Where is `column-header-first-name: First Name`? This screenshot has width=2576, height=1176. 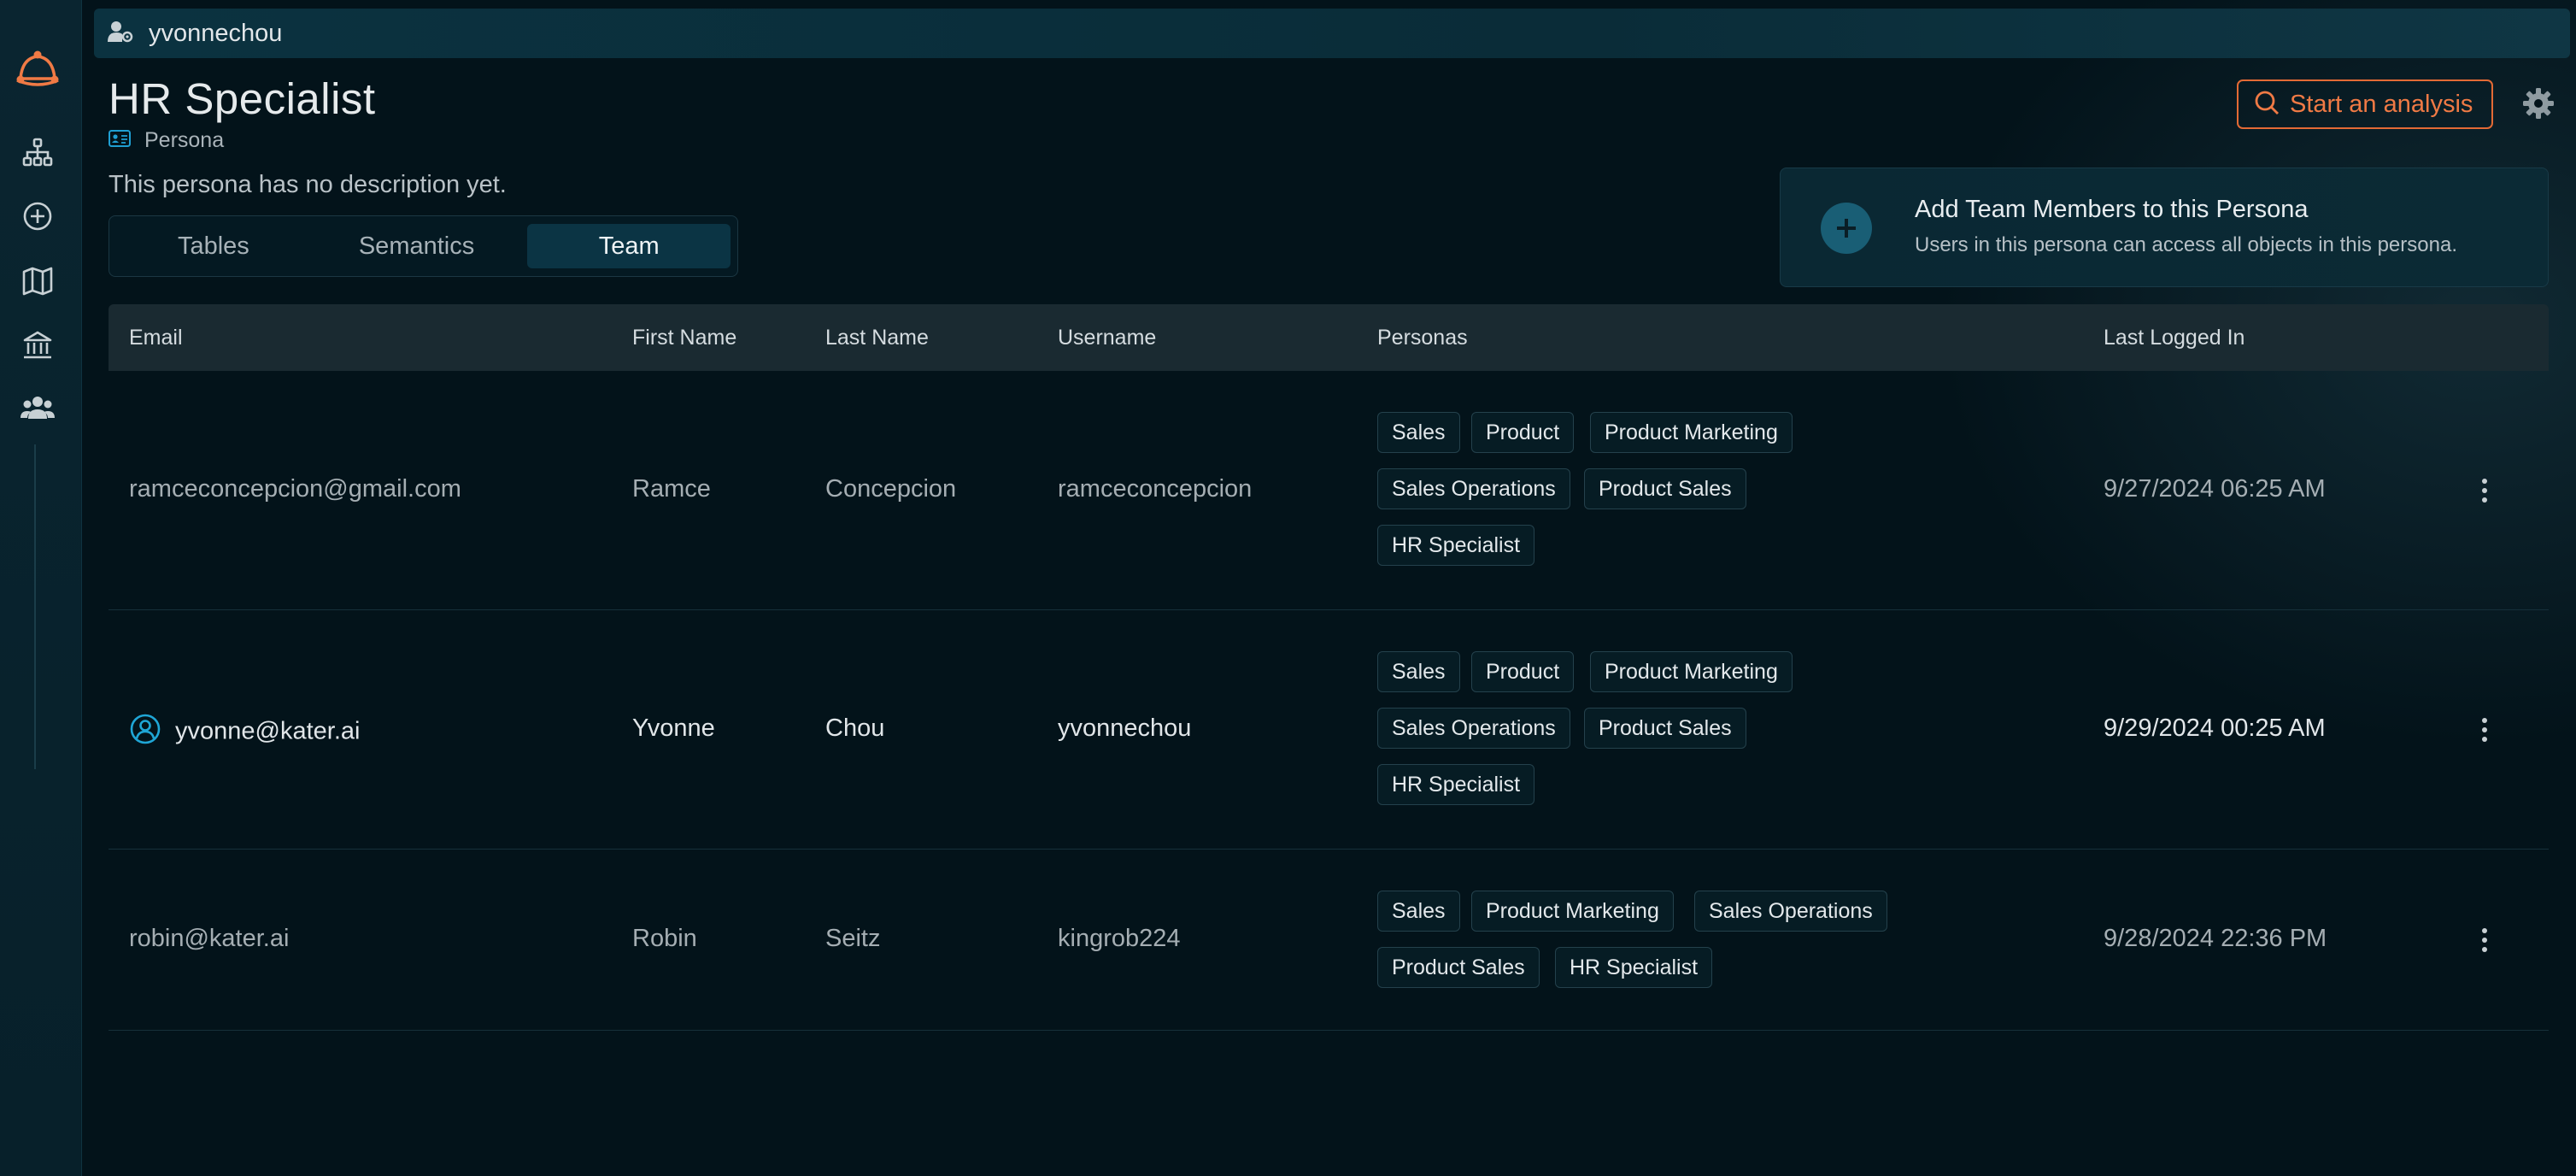 column-header-first-name: First Name is located at coordinates (684, 337).